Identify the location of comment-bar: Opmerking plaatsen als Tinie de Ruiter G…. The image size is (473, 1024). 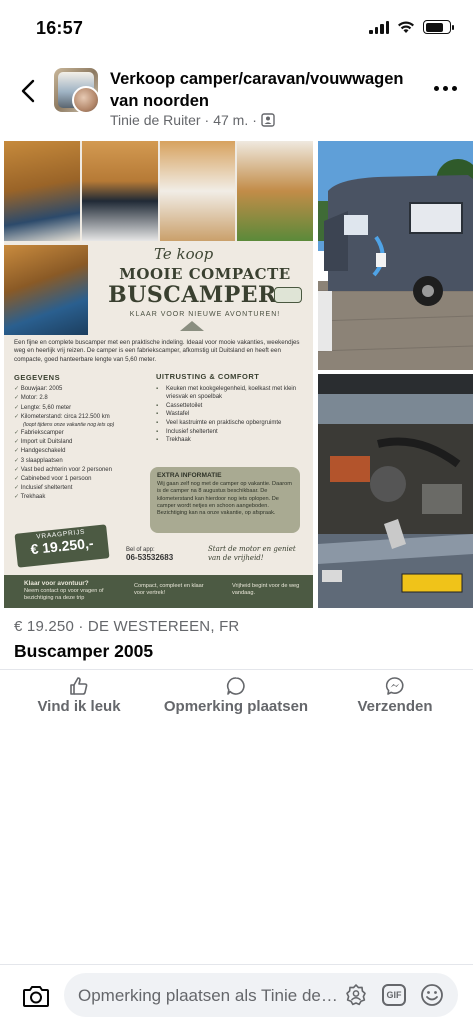
(236, 994).